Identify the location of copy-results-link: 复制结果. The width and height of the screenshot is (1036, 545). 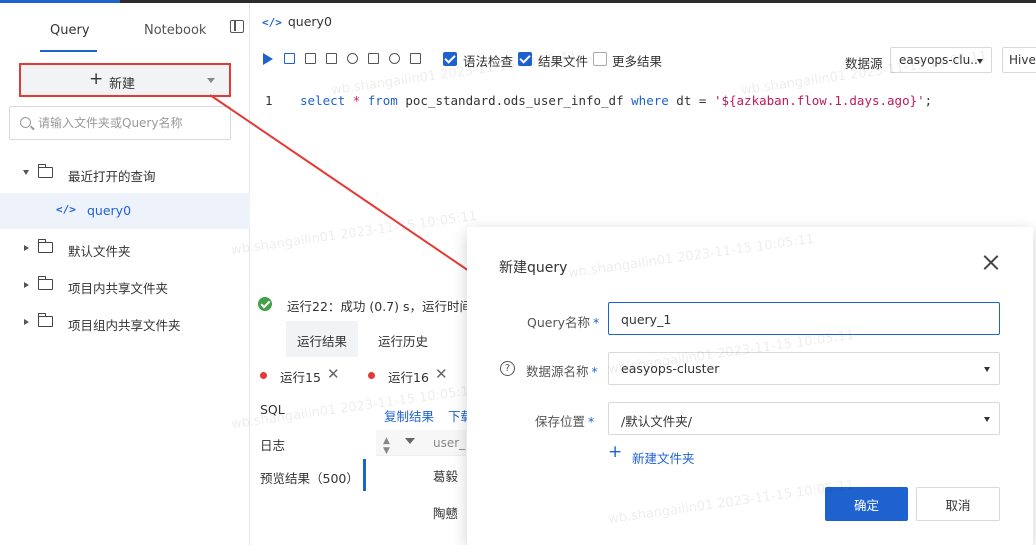
(409, 415).